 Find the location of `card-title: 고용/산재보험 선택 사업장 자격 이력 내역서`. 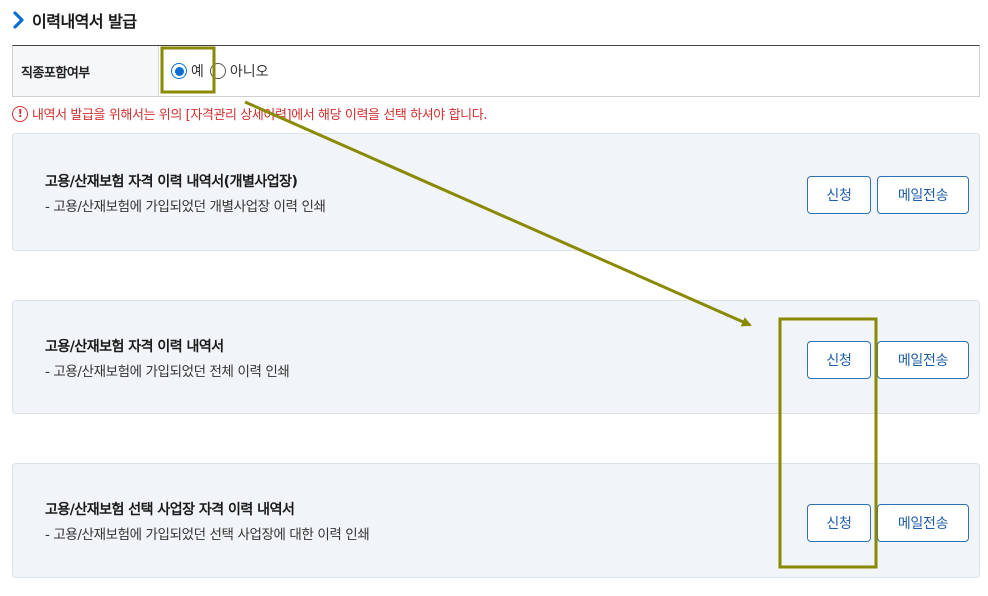

card-title: 고용/산재보험 선택 사업장 자격 이력 내역서 is located at coordinates (170, 510).